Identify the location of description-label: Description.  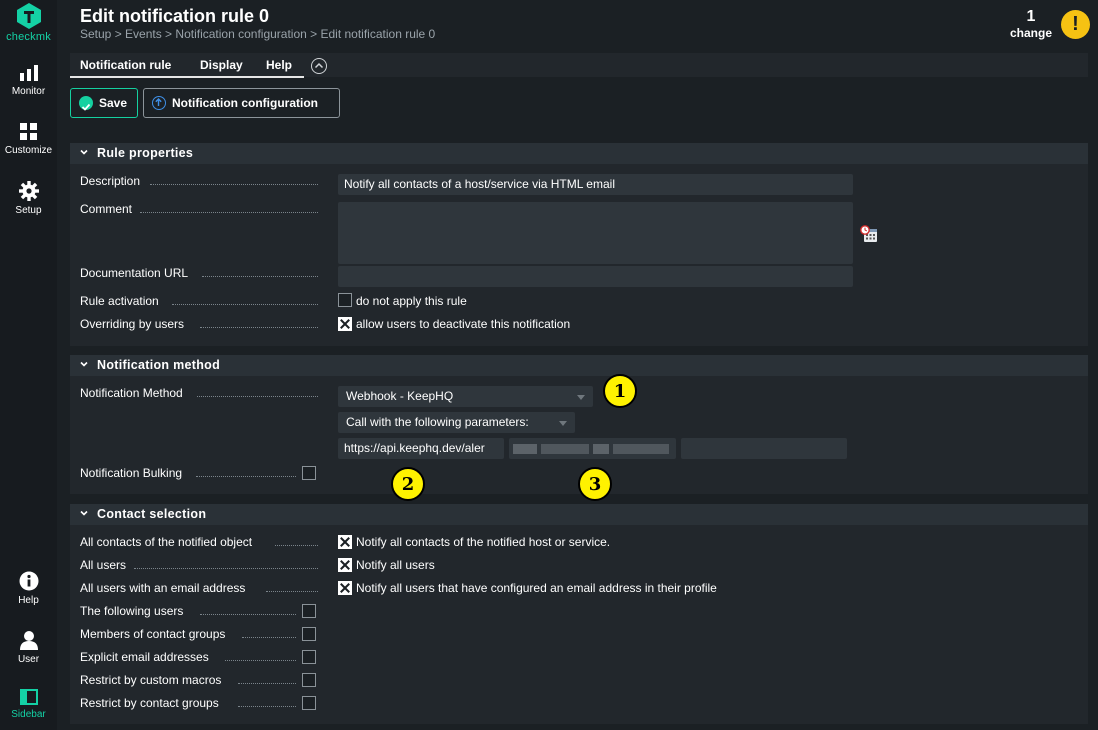
(110, 181).